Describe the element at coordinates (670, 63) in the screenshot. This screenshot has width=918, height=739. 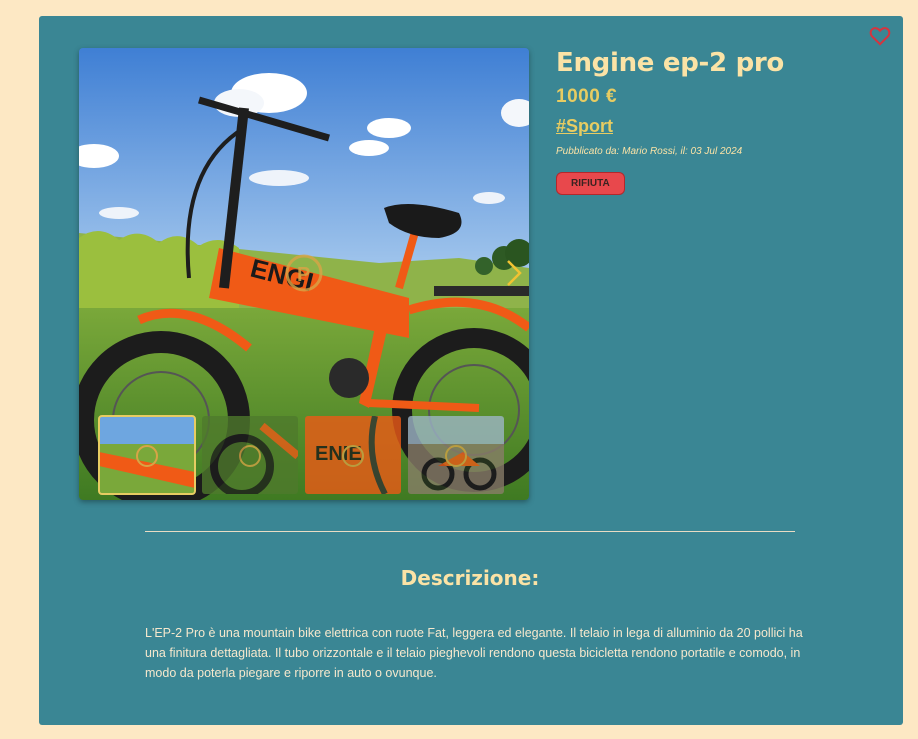
I see `product-title: Engine ep-2 pro` at that location.